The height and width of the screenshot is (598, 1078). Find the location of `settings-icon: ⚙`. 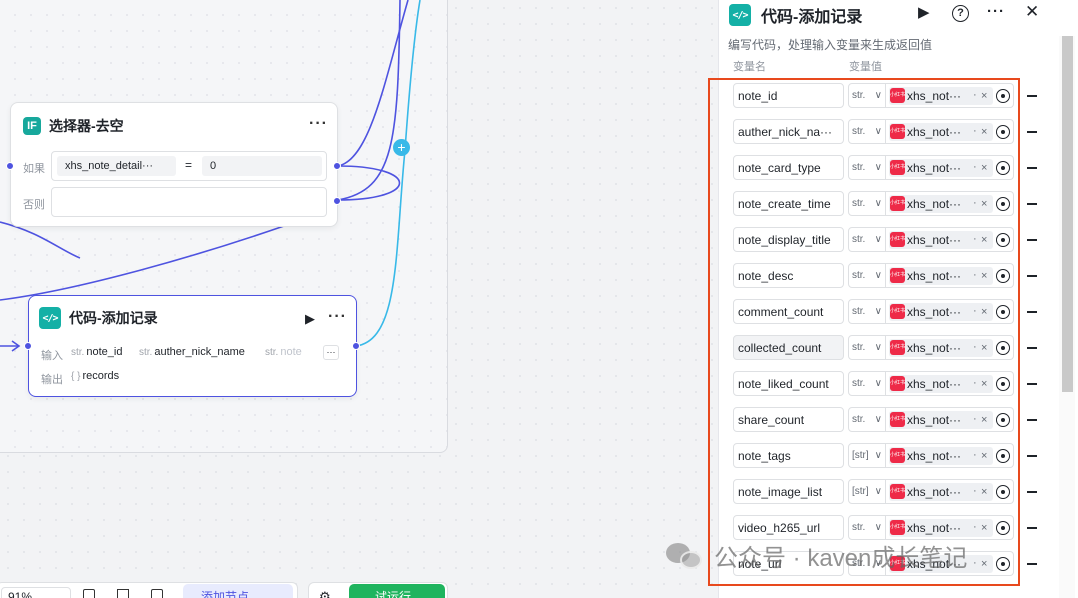

settings-icon: ⚙ is located at coordinates (325, 593).